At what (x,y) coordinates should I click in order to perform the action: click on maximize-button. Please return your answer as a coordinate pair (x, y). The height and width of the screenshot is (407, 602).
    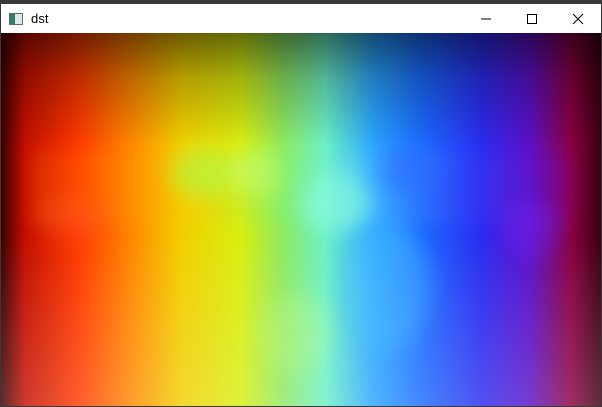
    Looking at the image, I should click on (532, 18).